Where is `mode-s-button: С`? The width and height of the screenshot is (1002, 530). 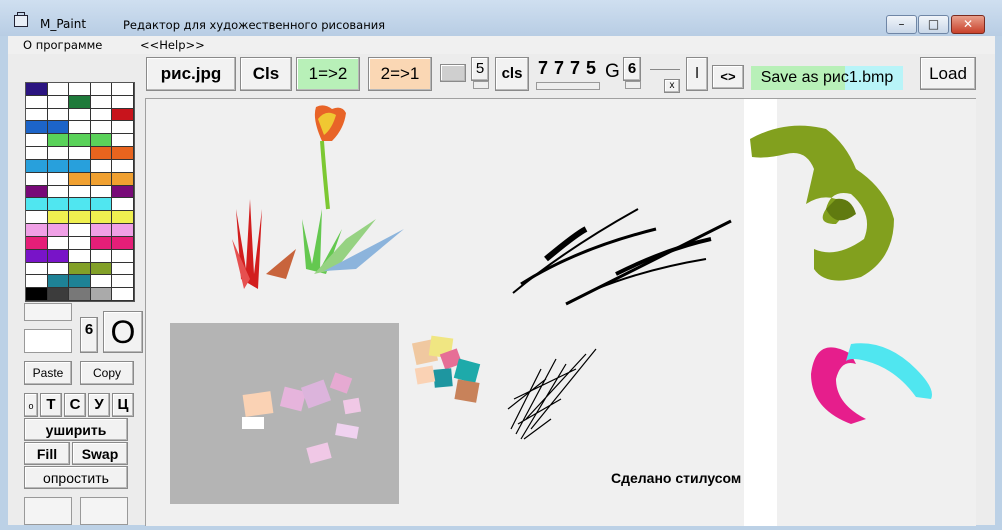
mode-s-button: С is located at coordinates (75, 405).